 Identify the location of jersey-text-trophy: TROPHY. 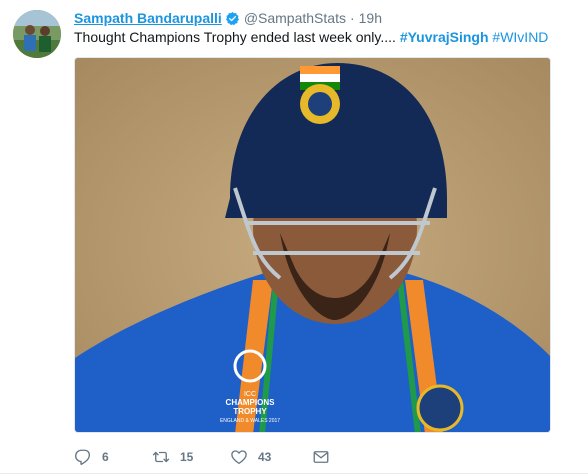
(250, 411).